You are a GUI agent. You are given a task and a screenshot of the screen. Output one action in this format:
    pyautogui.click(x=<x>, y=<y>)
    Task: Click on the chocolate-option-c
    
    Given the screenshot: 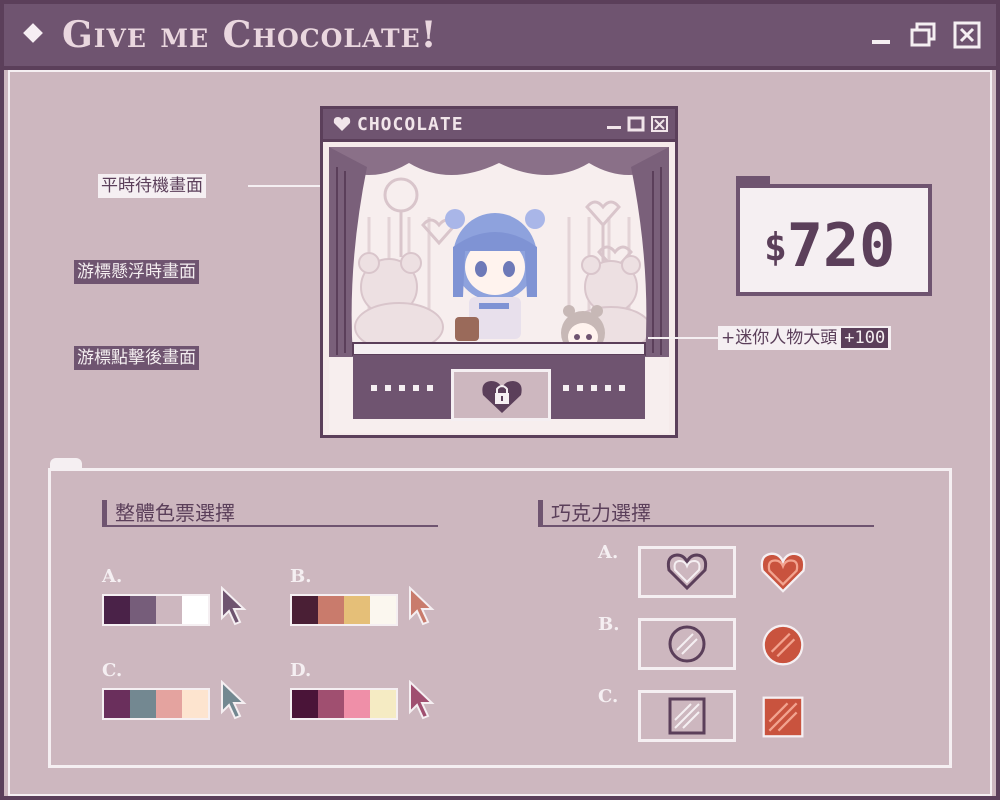 What is the action you would take?
    pyautogui.click(x=687, y=716)
    